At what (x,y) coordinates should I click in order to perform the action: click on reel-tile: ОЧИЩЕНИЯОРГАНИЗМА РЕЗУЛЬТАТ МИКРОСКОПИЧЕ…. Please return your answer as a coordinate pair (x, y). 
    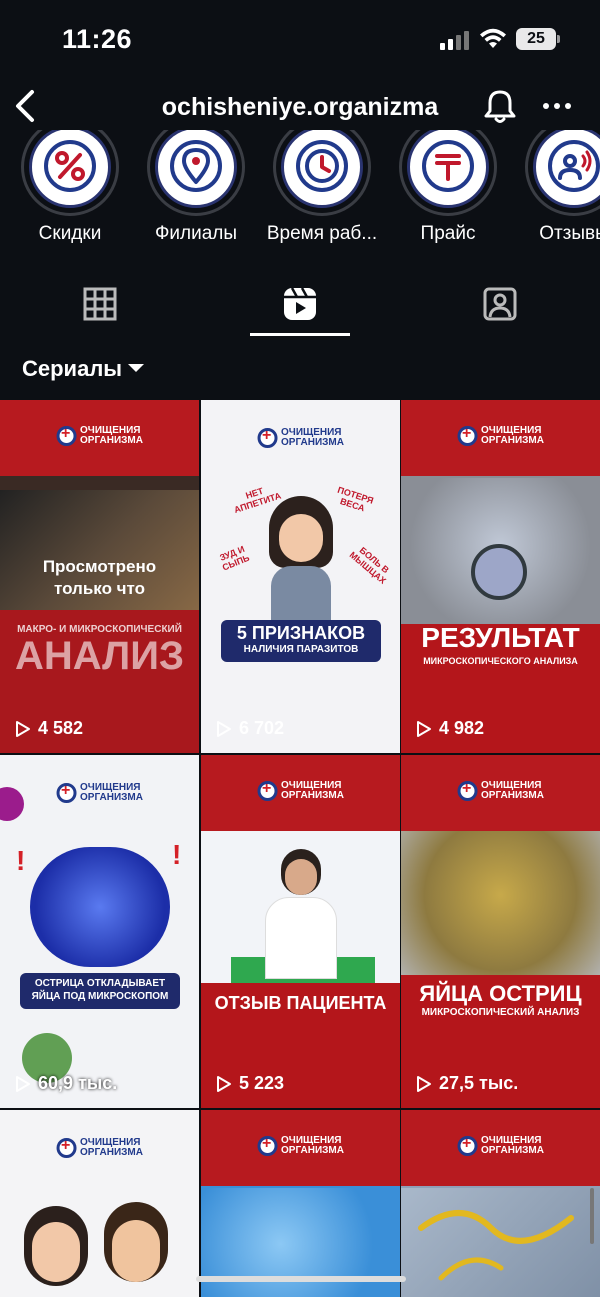
    Looking at the image, I should click on (500, 576).